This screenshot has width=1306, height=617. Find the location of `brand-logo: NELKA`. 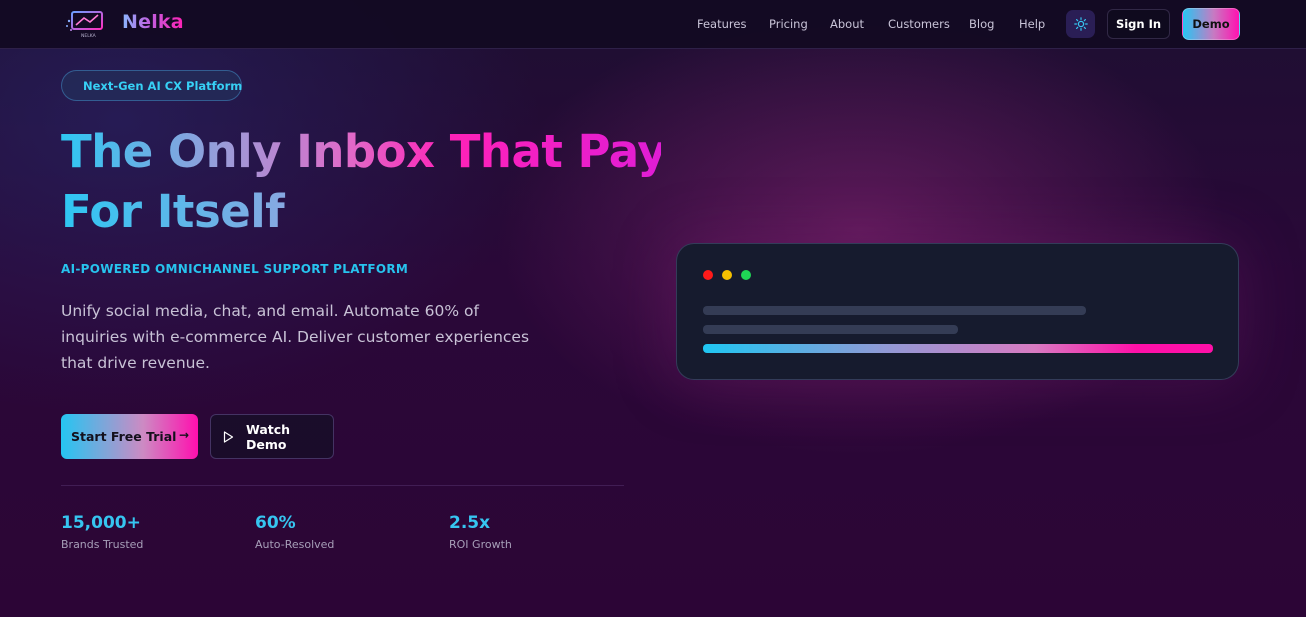

brand-logo: NELKA is located at coordinates (86, 24).